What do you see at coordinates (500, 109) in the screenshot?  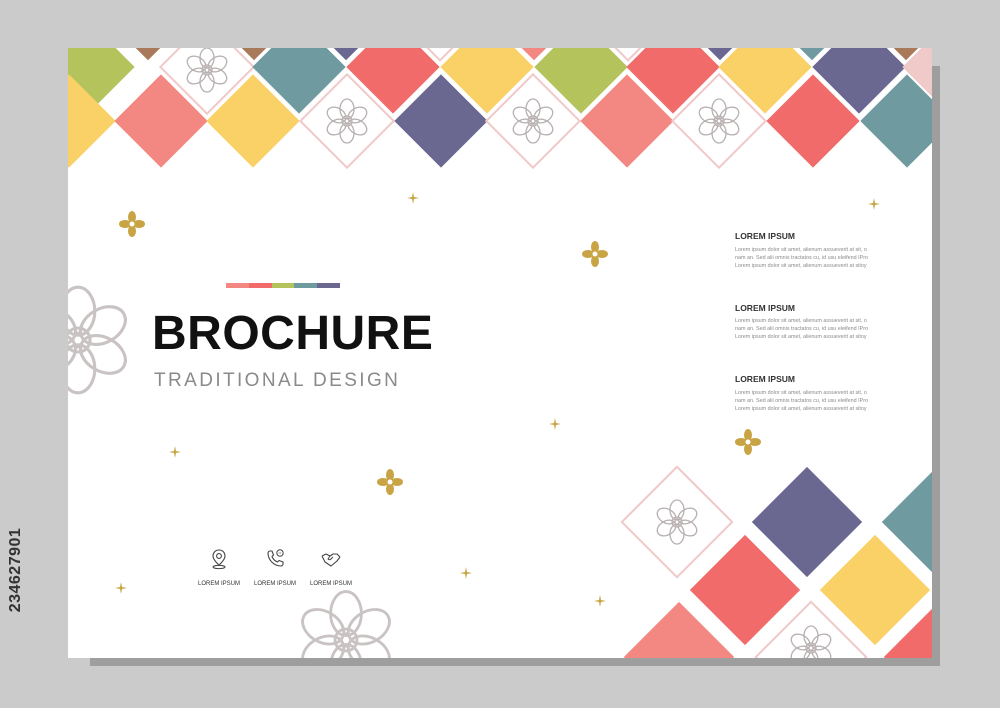 I see `top-tile-band` at bounding box center [500, 109].